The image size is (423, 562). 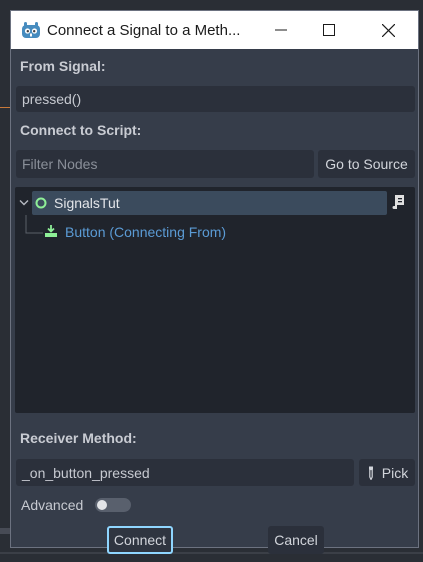 I want to click on pick-button: Pick, so click(x=387, y=472).